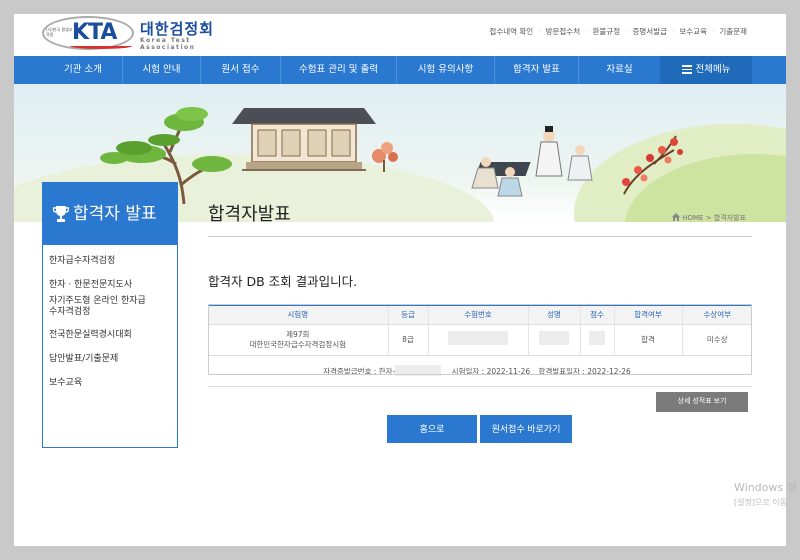 This screenshot has width=800, height=560. I want to click on sidebar-item-answers: 답안발표/기출문제, so click(113, 359).